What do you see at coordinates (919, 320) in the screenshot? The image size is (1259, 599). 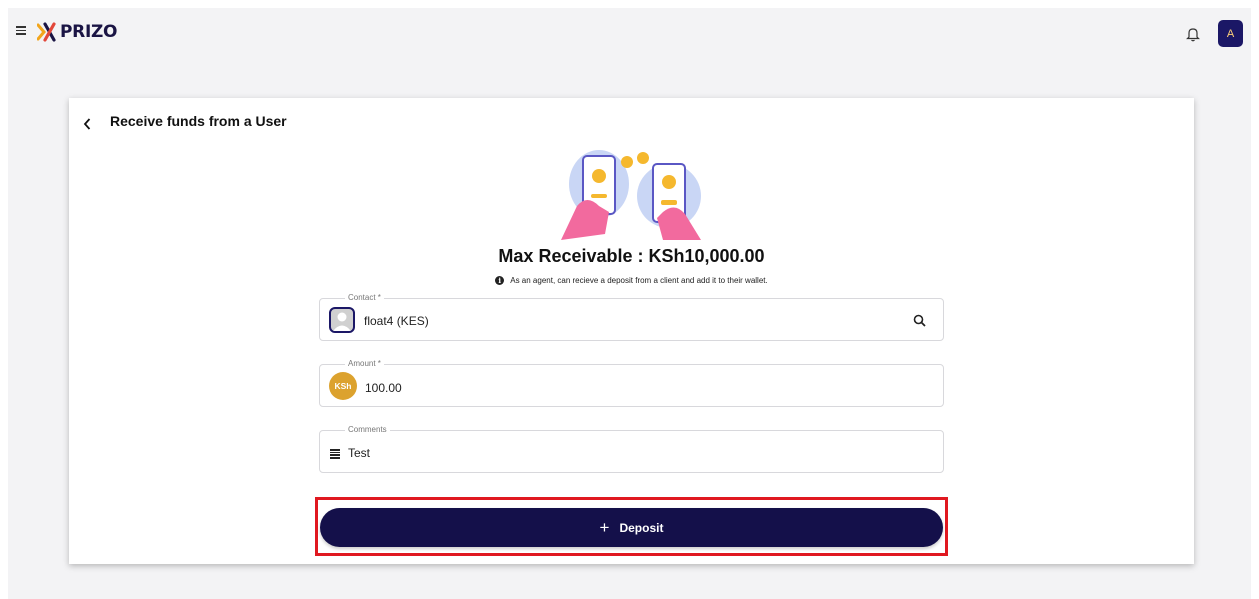 I see `search-icon` at bounding box center [919, 320].